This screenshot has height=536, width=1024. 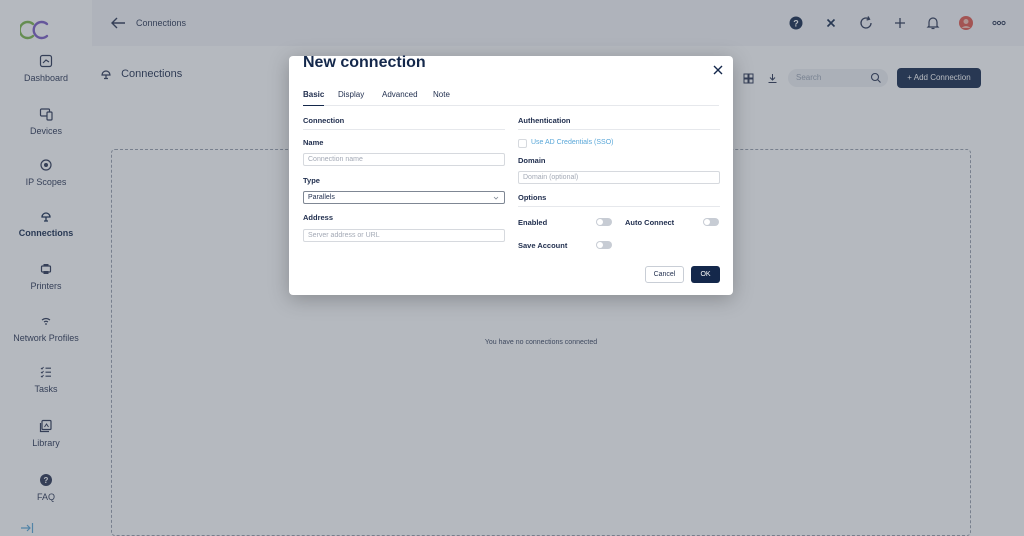 I want to click on connection-section-heading: Connection, so click(x=324, y=120).